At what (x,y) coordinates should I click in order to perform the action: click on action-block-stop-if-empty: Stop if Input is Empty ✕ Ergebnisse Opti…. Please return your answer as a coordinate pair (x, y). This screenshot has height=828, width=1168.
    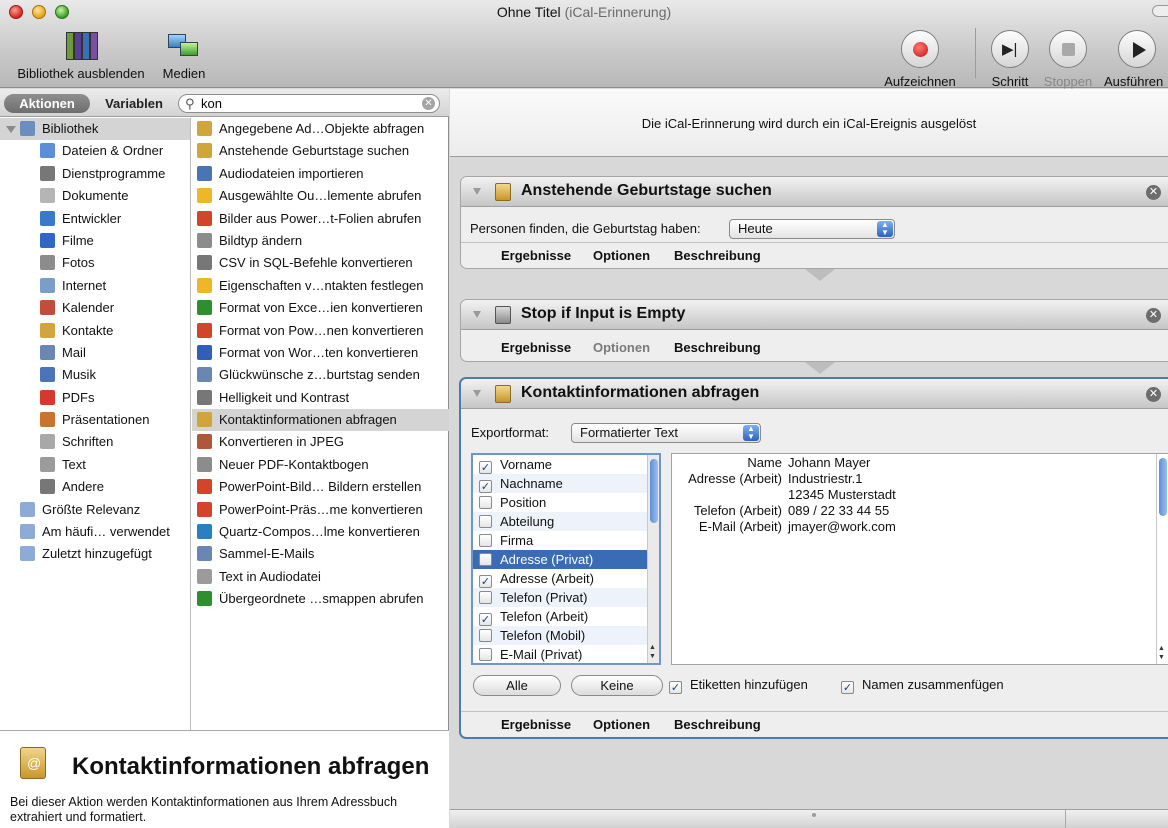
    Looking at the image, I should click on (814, 336).